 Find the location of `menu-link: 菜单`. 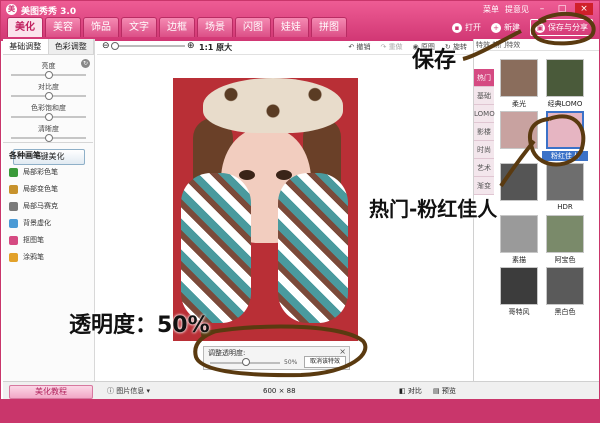

menu-link: 菜单 is located at coordinates (491, 9).